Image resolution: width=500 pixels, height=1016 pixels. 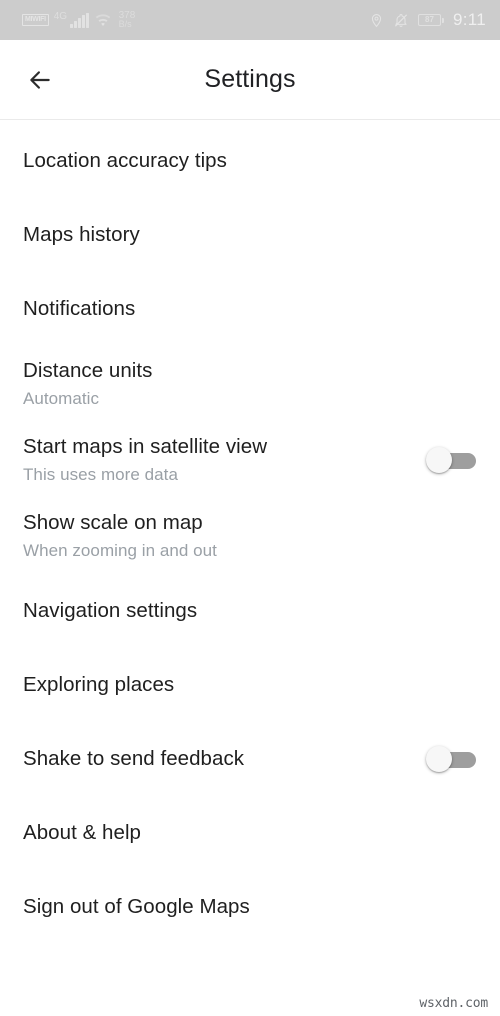 I want to click on list-item-title: Show scale on map, so click(x=113, y=522).